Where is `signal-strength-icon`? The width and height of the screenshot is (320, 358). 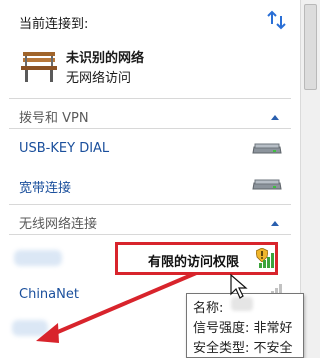
signal-strength-icon is located at coordinates (267, 259).